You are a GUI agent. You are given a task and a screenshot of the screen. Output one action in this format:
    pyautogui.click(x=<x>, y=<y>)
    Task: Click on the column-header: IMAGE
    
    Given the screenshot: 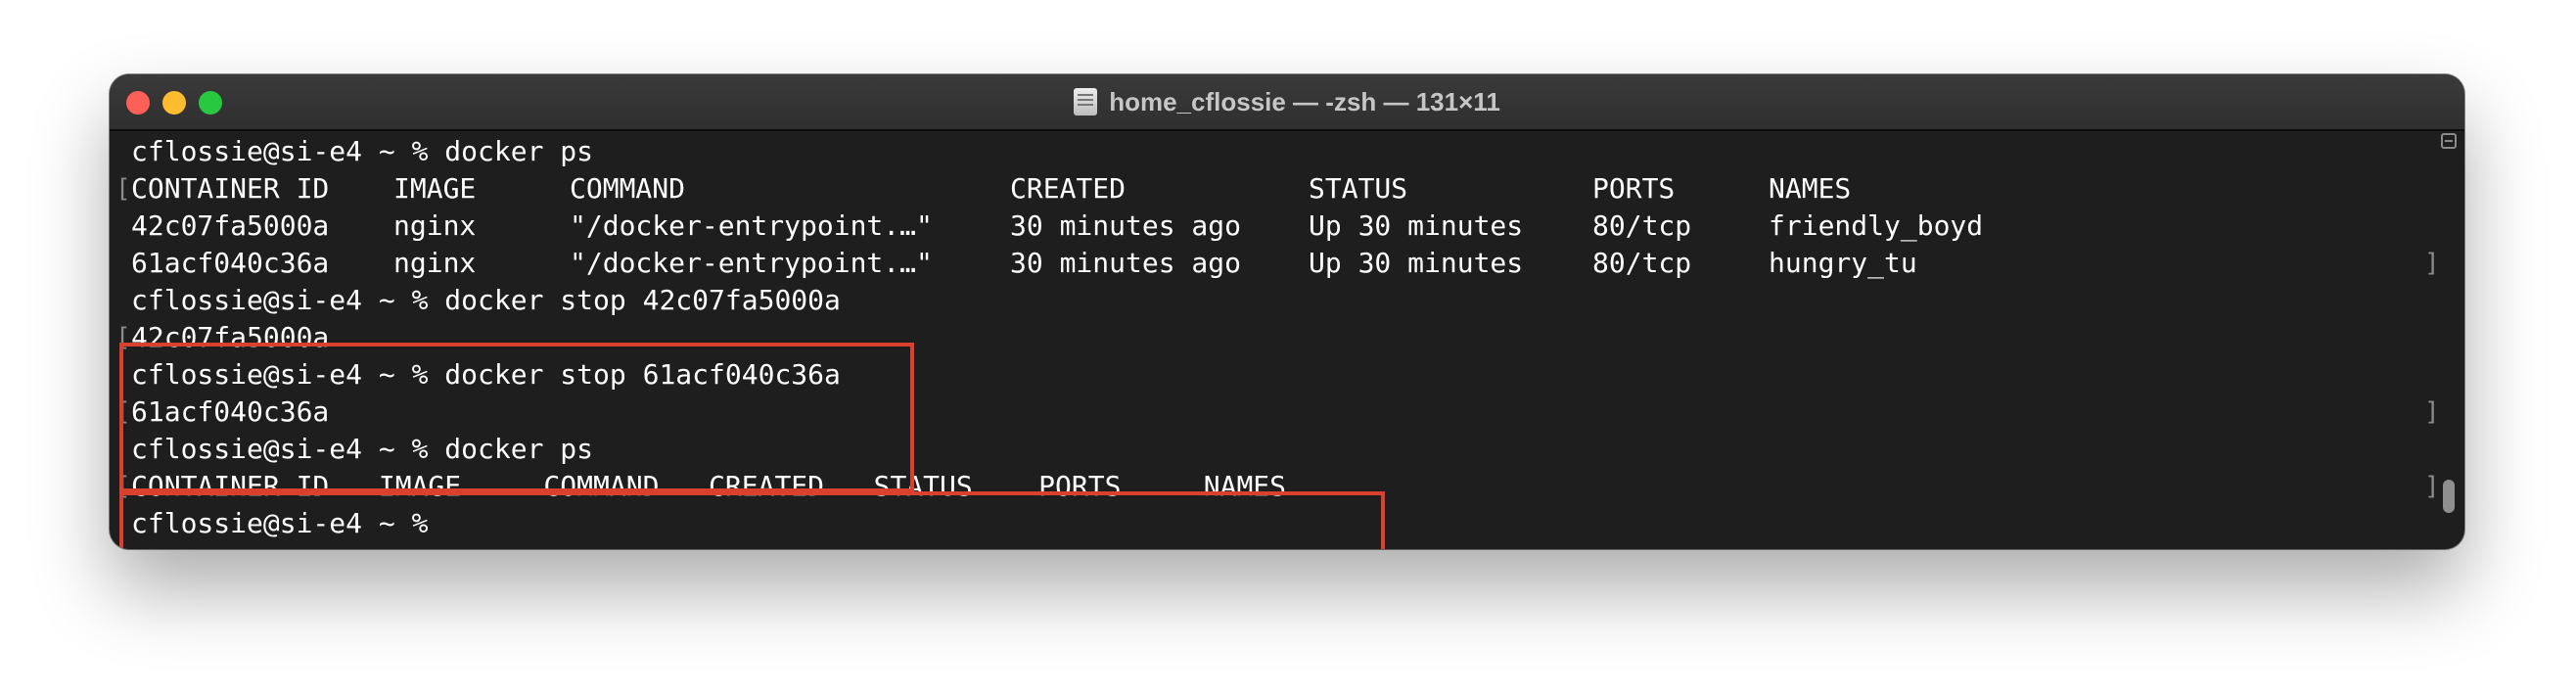 What is the action you would take?
    pyautogui.click(x=435, y=189)
    